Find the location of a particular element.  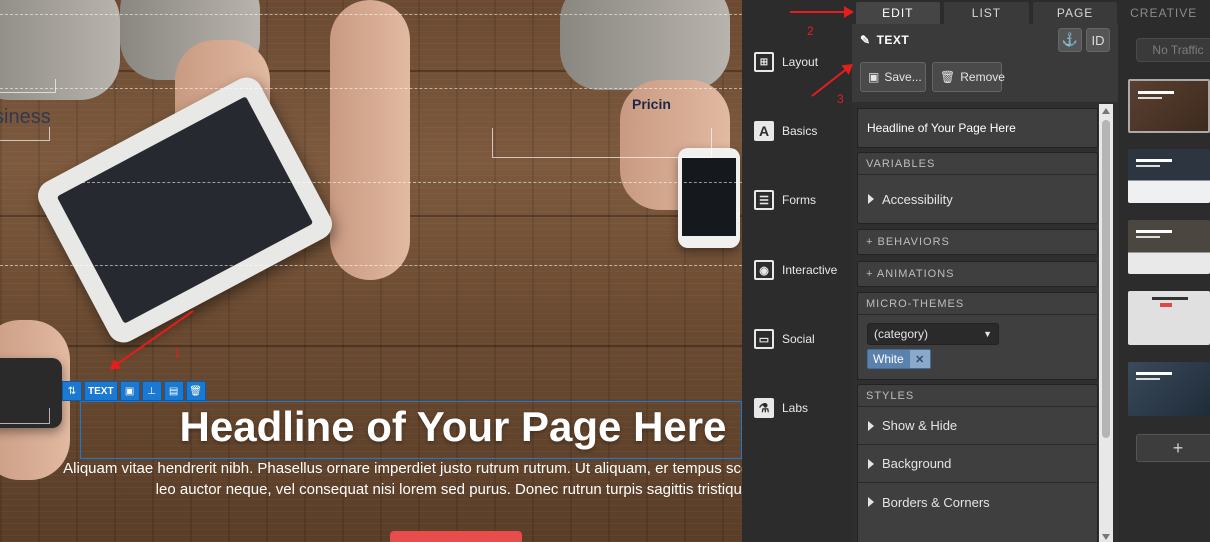

variables-section: VARIABLES Accessibility is located at coordinates (977, 188).